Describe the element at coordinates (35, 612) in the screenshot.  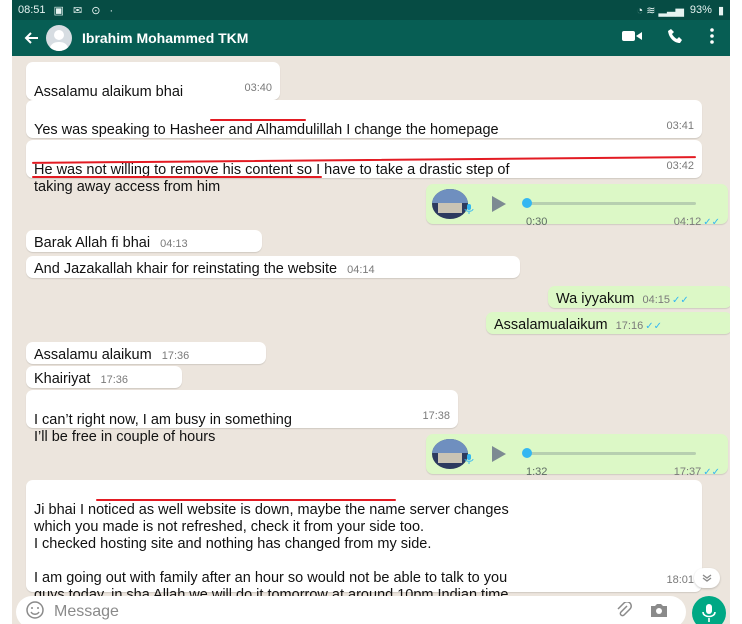
I see `emoji-icon` at that location.